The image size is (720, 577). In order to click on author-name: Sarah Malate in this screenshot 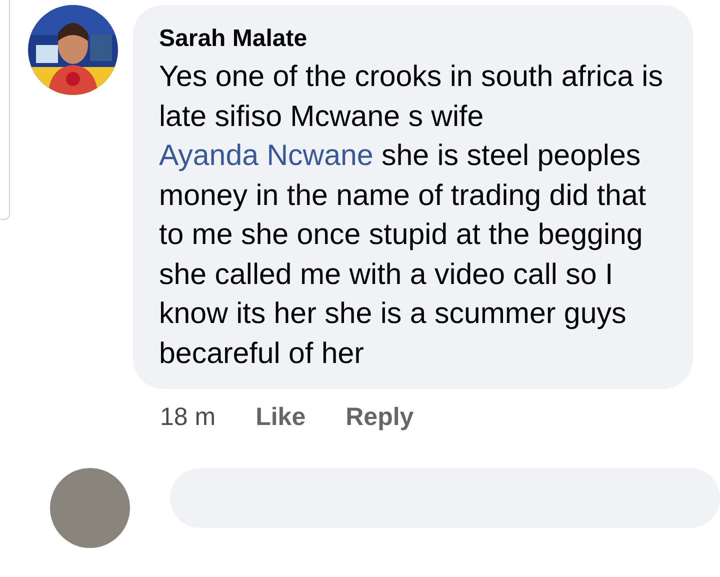, I will do `click(414, 39)`.